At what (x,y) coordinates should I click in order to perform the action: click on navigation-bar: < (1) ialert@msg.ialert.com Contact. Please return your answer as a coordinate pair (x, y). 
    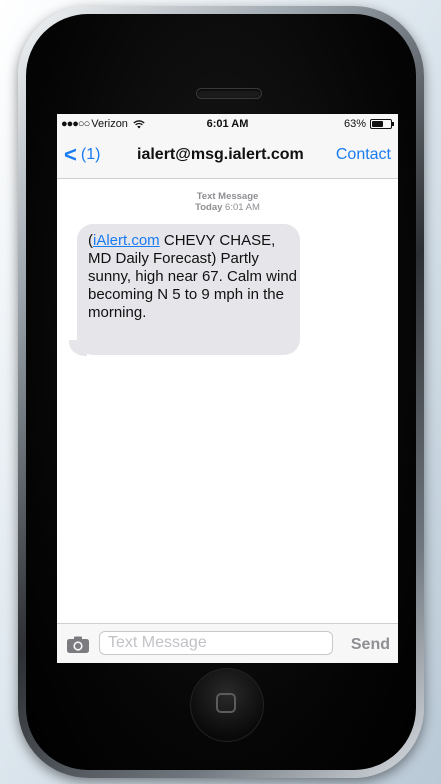
    Looking at the image, I should click on (227, 156).